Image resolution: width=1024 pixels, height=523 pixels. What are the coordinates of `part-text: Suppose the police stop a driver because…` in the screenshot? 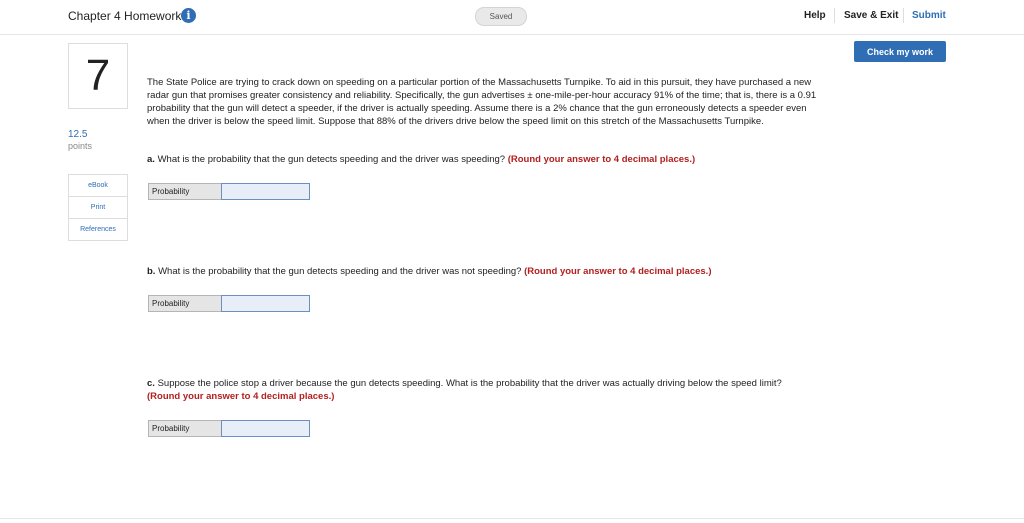 It's located at (468, 383).